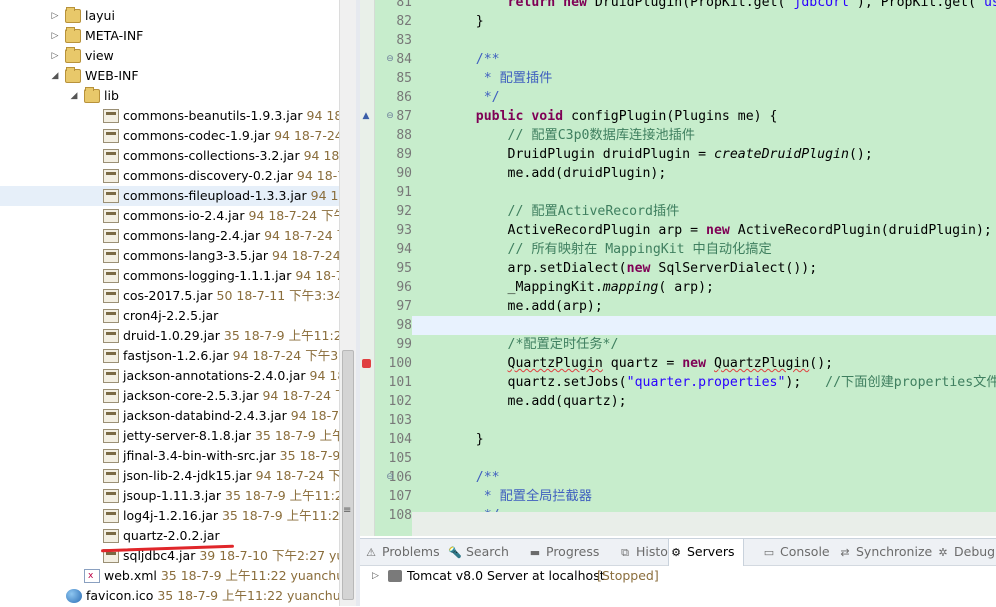 The image size is (996, 607). Describe the element at coordinates (706, 552) in the screenshot. I see `tab-servers: ⚙ Servers` at that location.